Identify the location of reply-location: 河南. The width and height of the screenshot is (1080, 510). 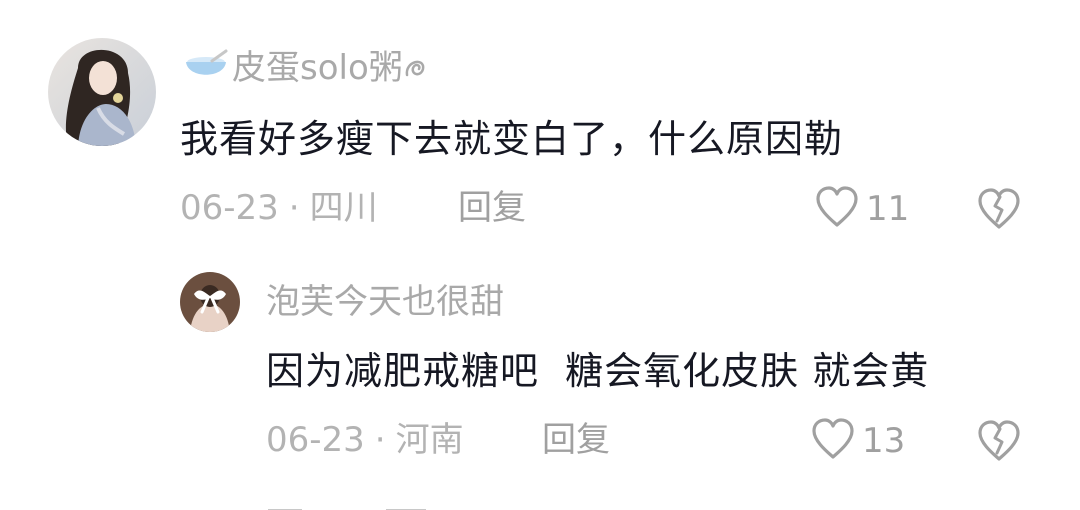
(429, 440).